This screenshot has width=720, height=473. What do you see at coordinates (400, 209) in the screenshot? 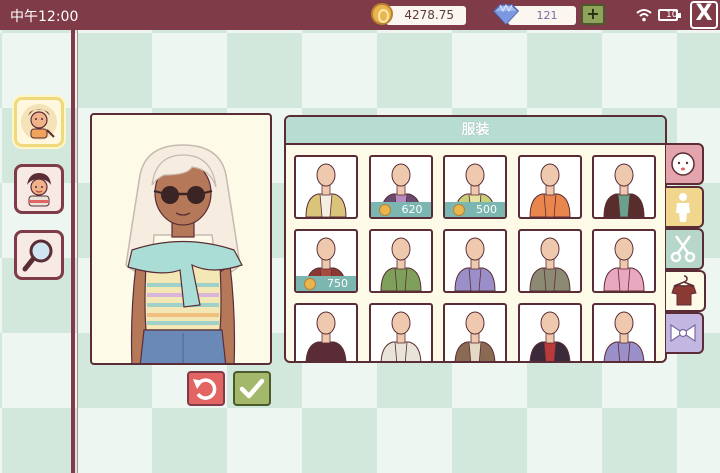
I see `item-price: 620` at bounding box center [400, 209].